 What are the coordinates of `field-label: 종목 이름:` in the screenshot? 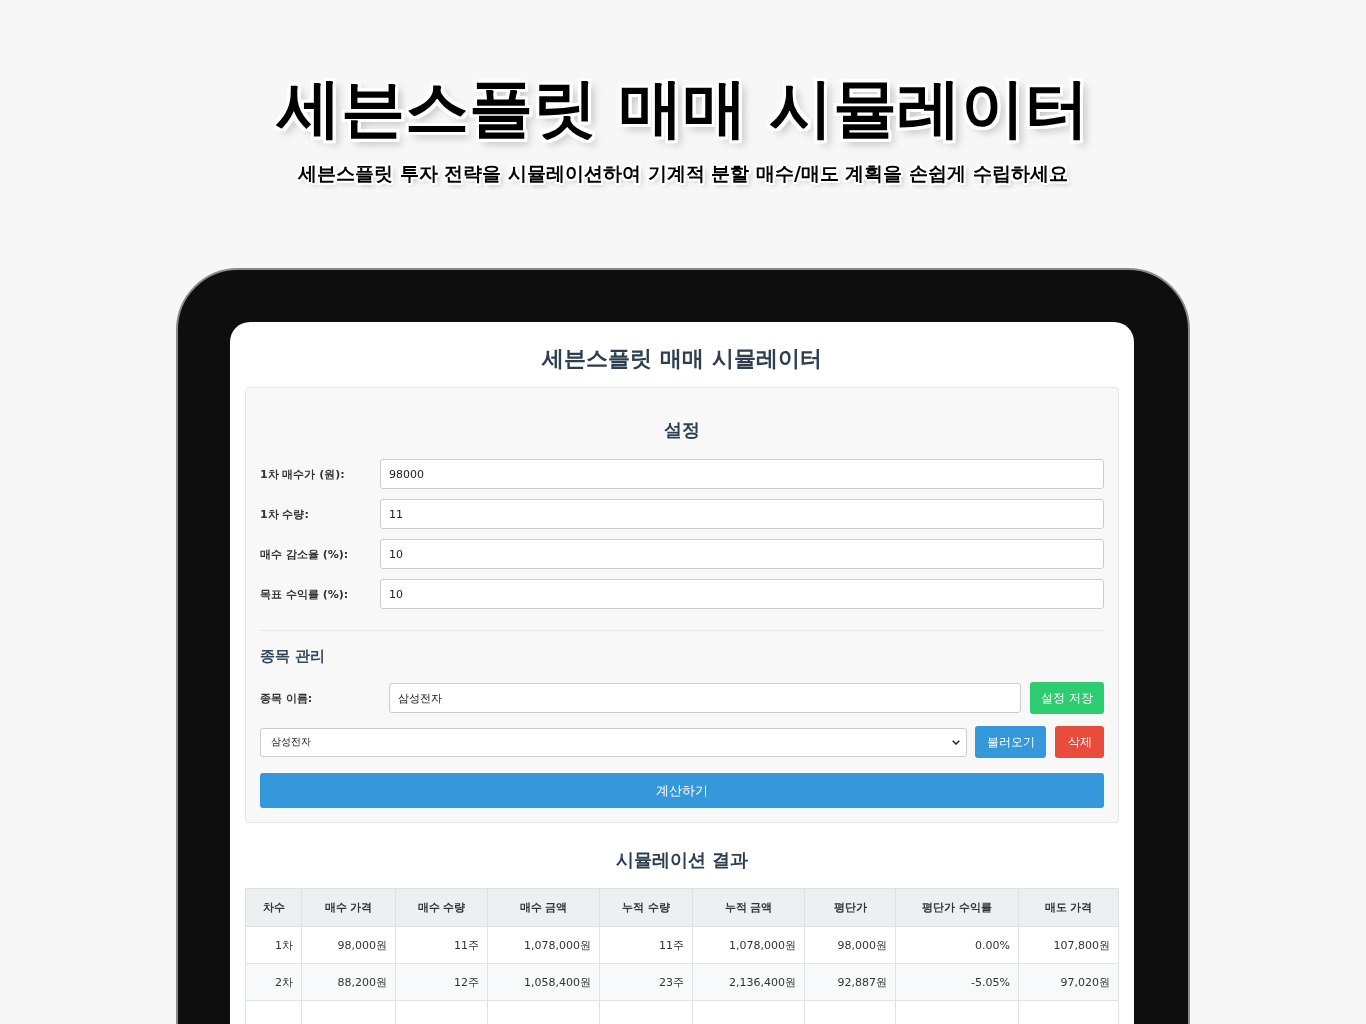 It's located at (287, 698).